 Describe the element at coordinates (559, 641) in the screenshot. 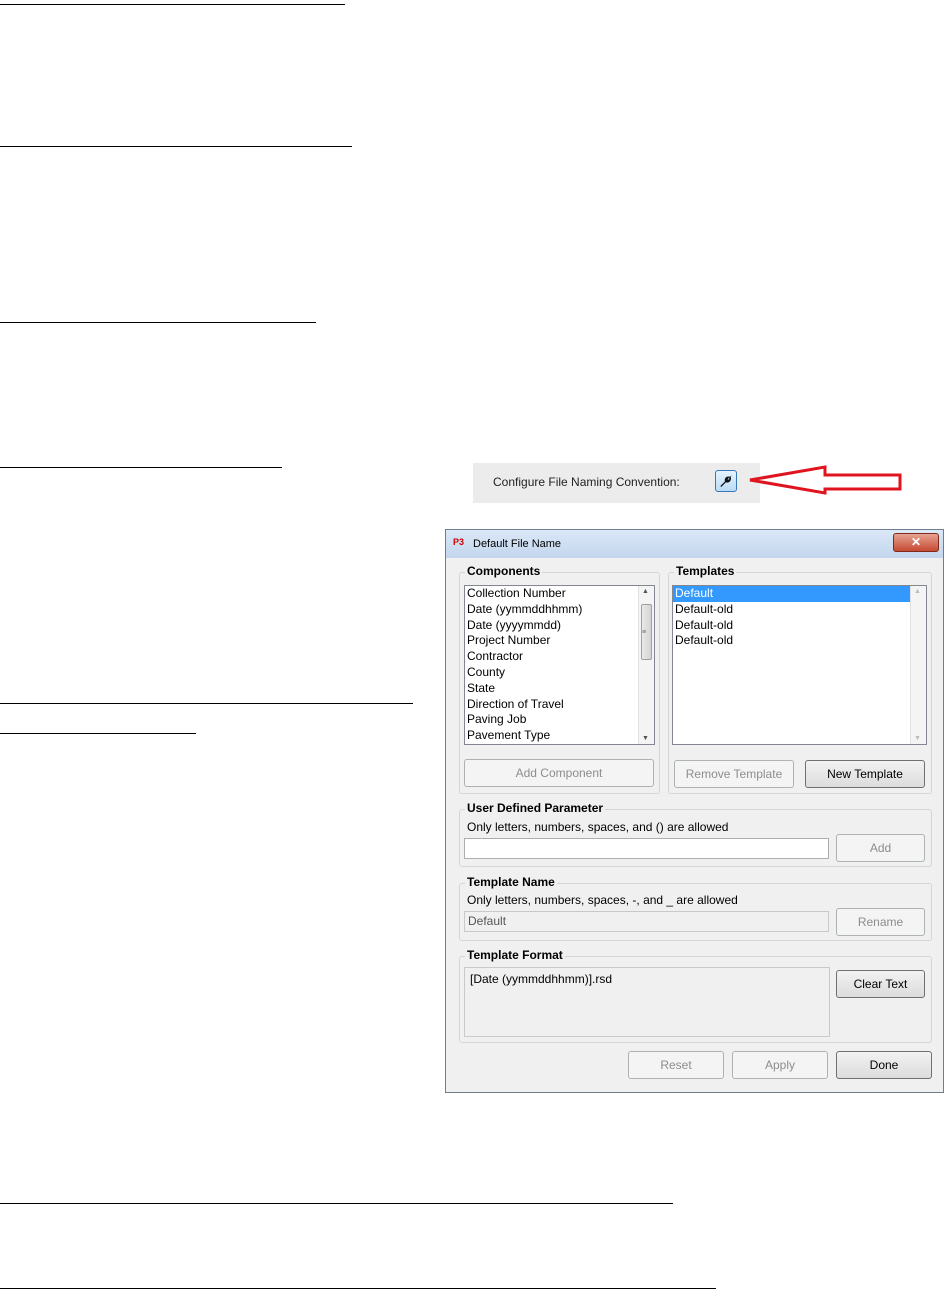

I see `list-item: Project Number` at that location.